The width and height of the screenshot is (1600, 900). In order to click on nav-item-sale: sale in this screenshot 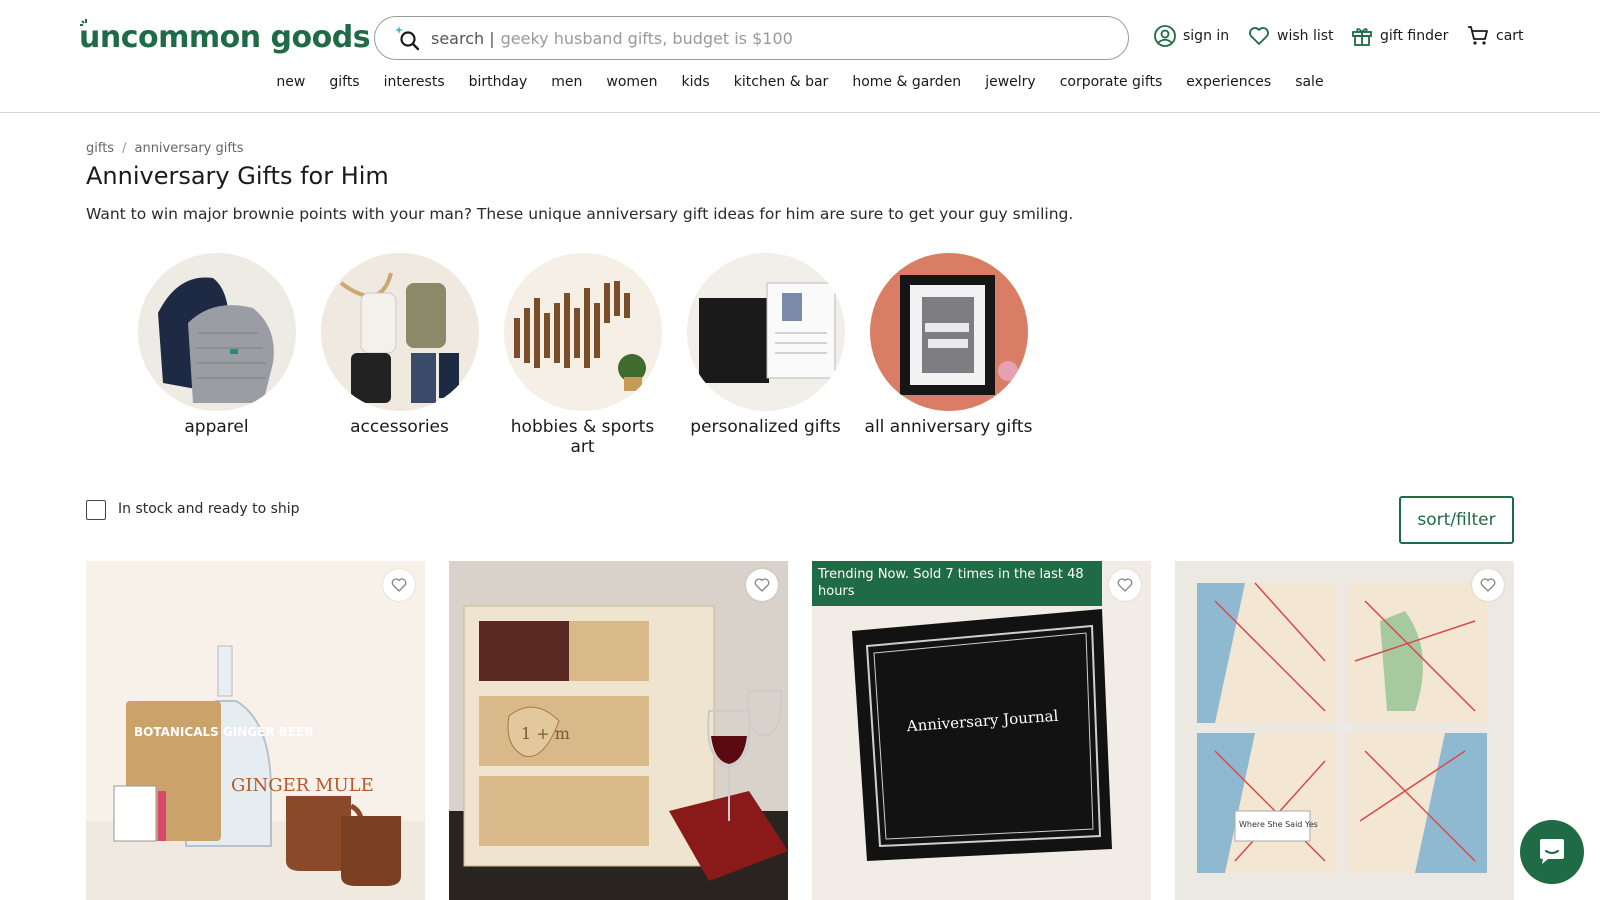, I will do `click(1309, 89)`.